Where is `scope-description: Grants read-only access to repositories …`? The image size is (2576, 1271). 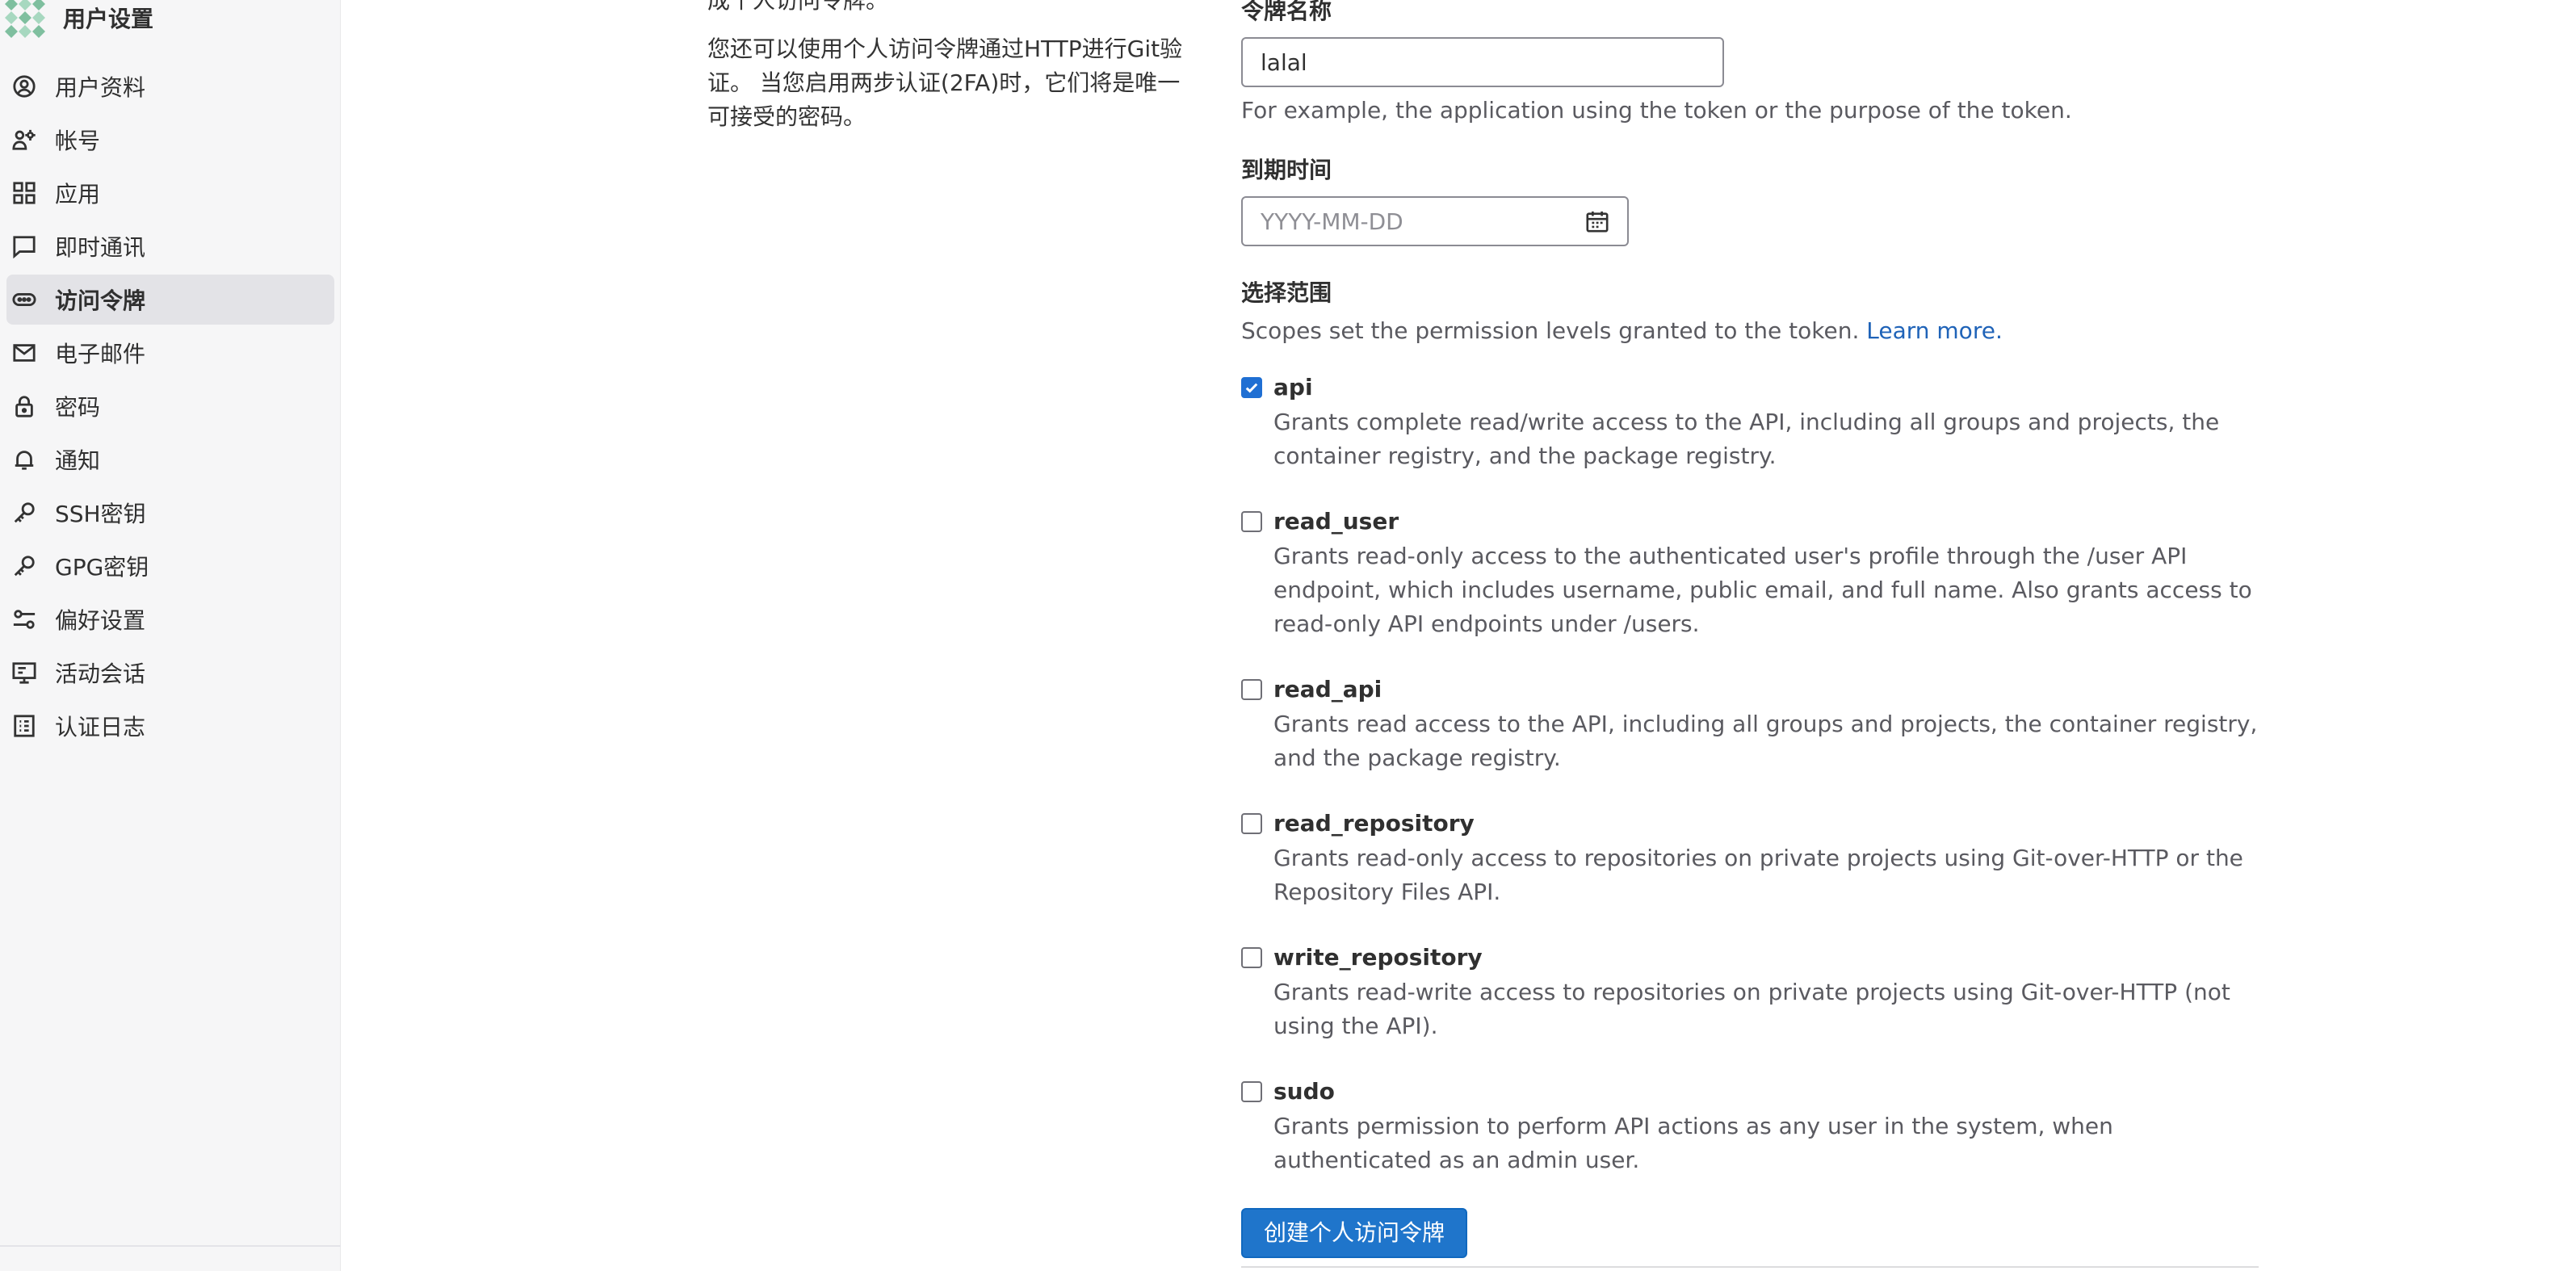
scope-description: Grants read-only access to repositories … is located at coordinates (1758, 875).